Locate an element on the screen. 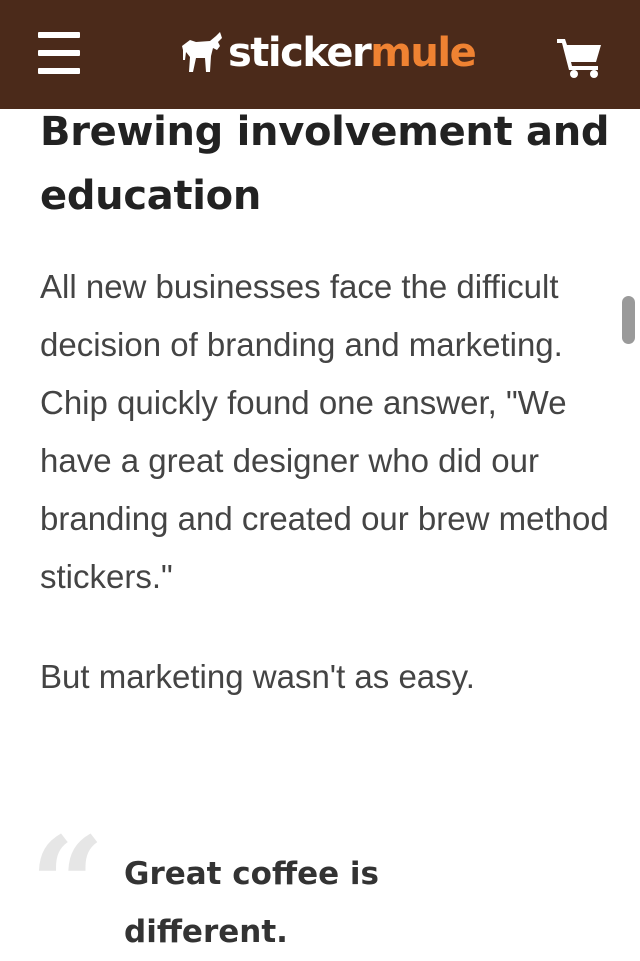 Image resolution: width=640 pixels, height=961 pixels. cart-icon-graphic is located at coordinates (579, 58).